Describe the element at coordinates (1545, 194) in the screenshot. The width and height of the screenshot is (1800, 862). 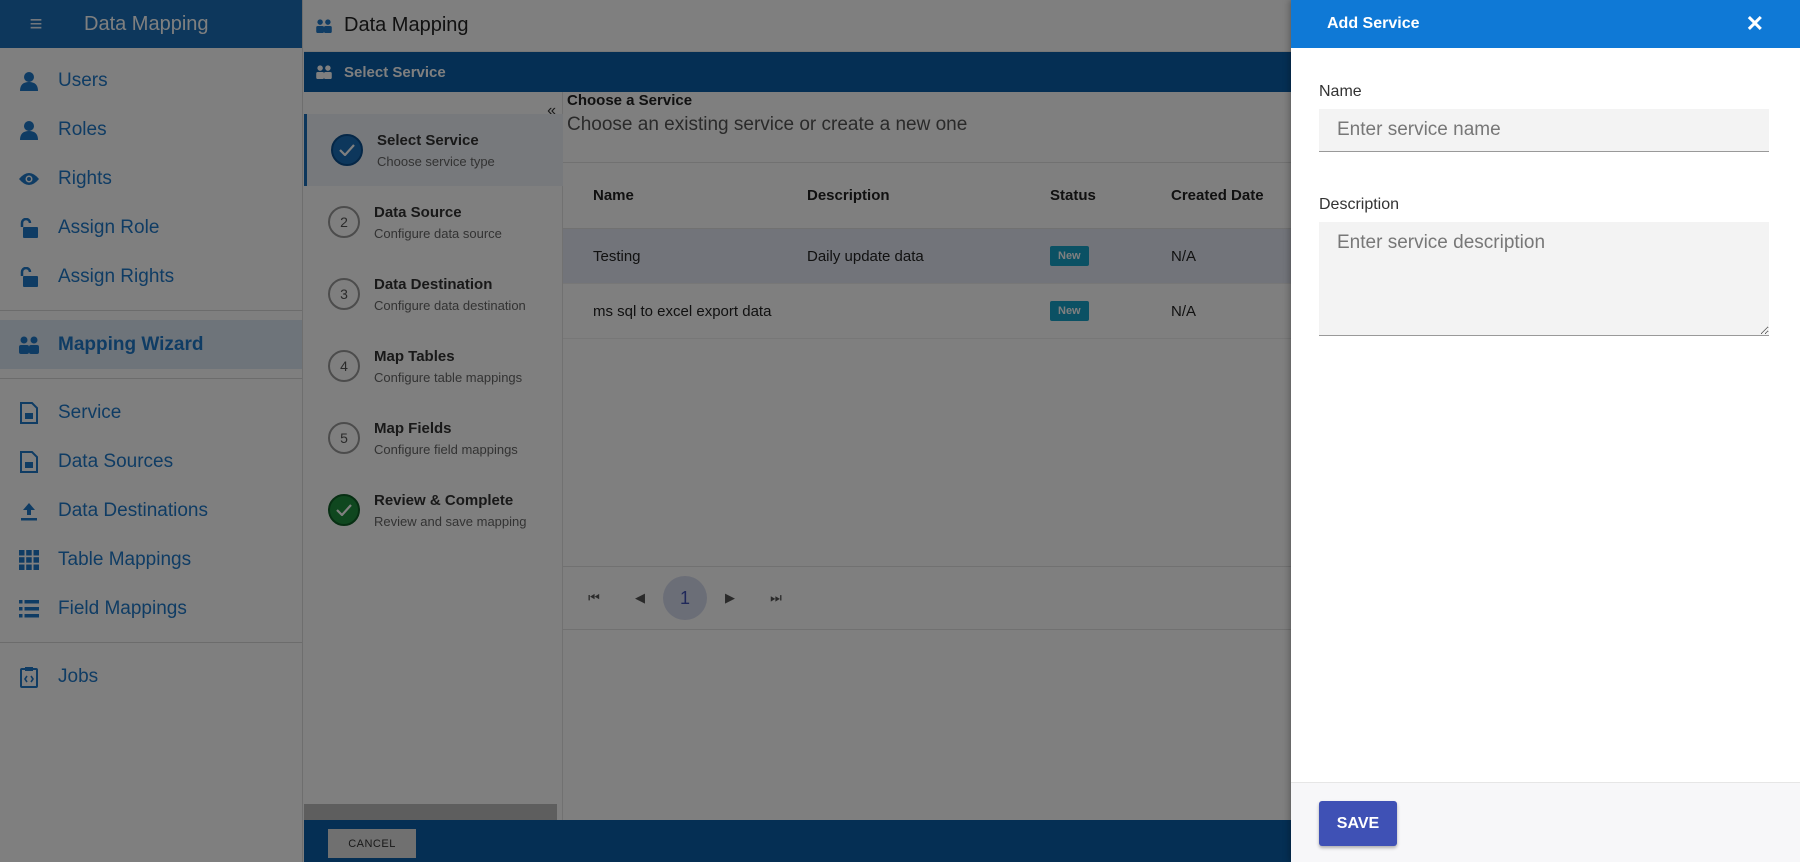
I see `drawer-body: Name Description` at that location.